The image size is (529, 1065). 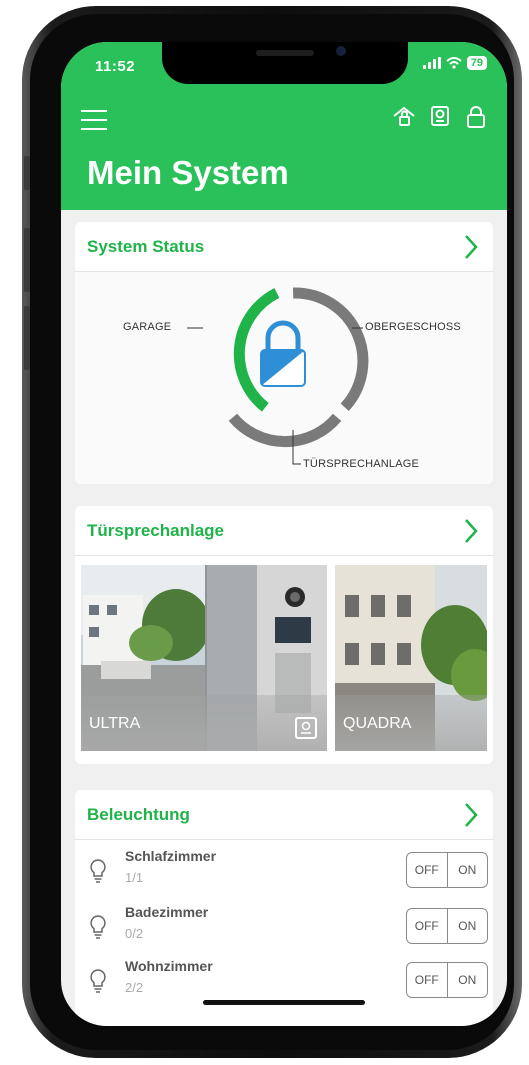 What do you see at coordinates (171, 856) in the screenshot?
I see `room-name: Schlafzimmer` at bounding box center [171, 856].